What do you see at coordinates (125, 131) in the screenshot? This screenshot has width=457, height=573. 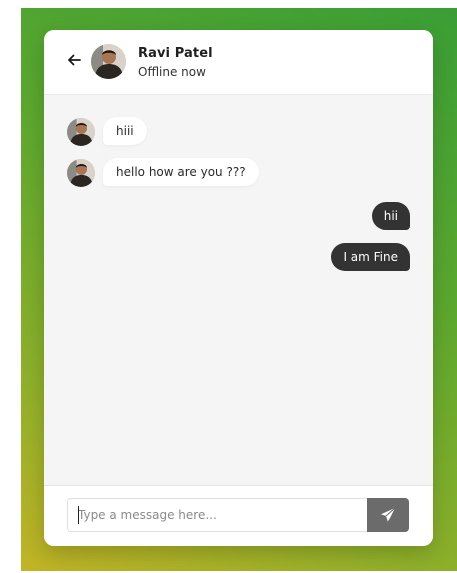 I see `incoming-message: hiii` at bounding box center [125, 131].